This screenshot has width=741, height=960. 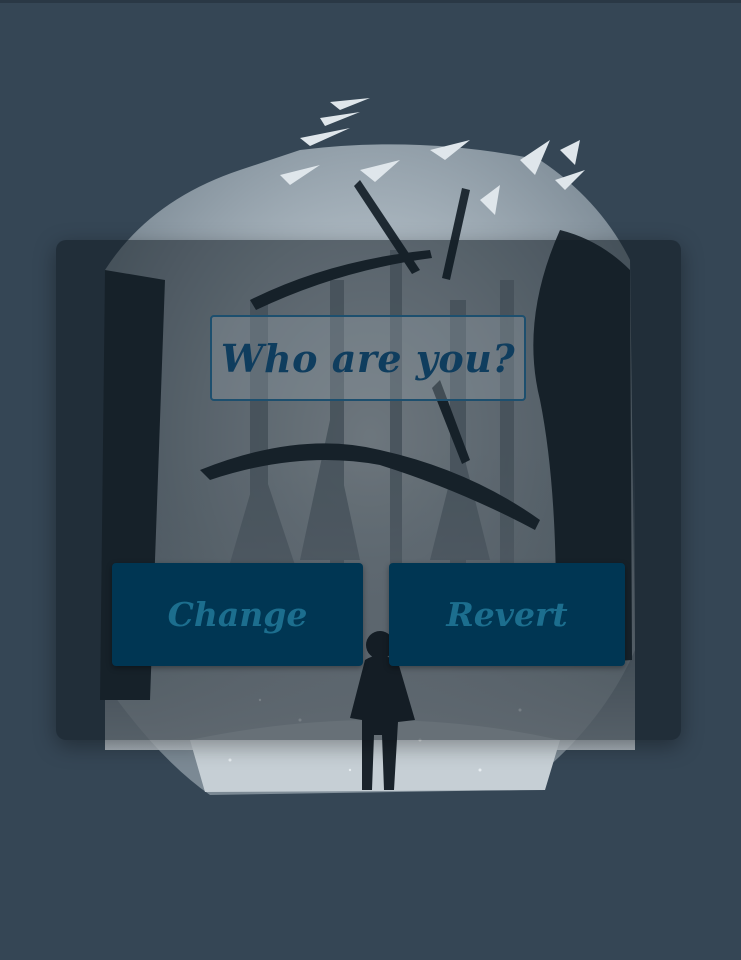 I want to click on change-button-label: Change, so click(x=237, y=614).